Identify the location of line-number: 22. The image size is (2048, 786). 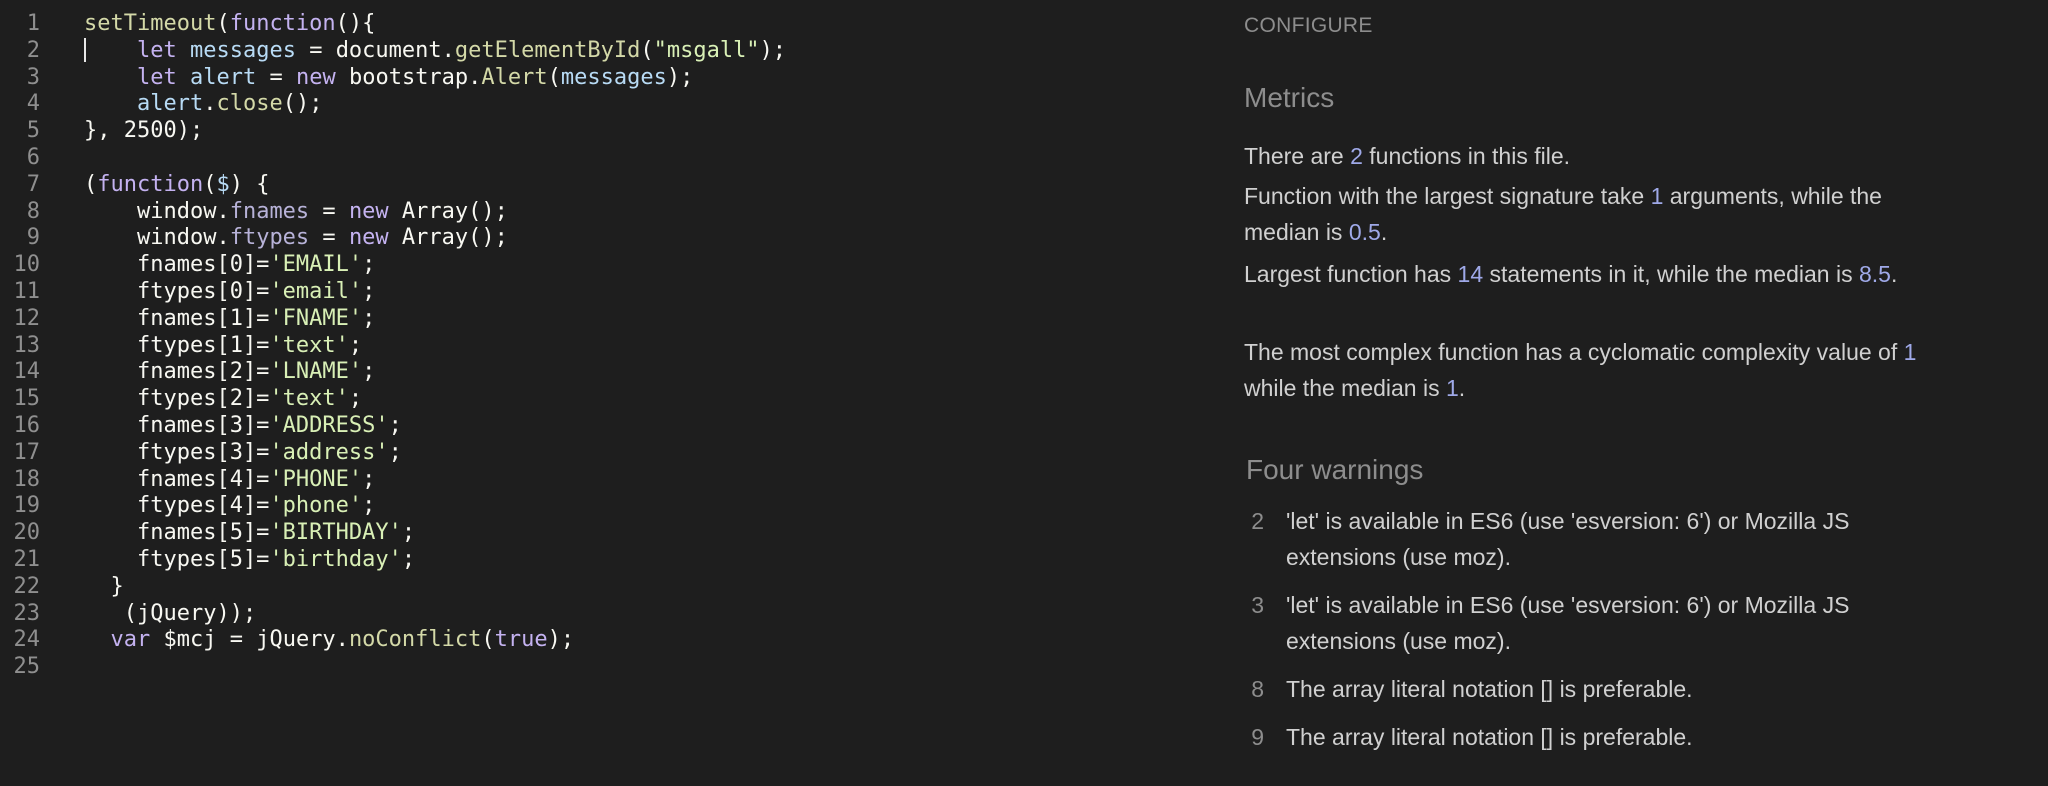
(27, 586).